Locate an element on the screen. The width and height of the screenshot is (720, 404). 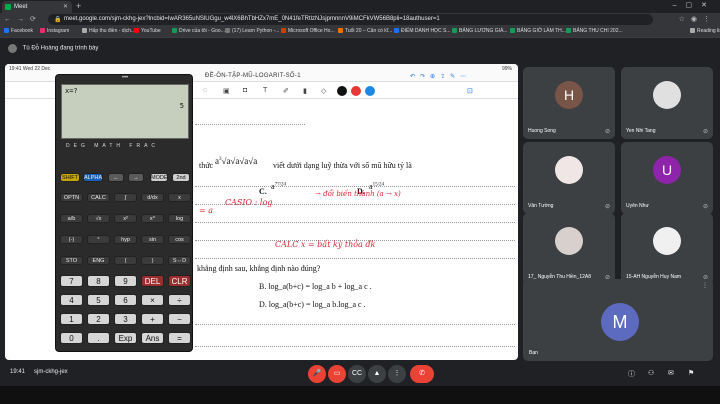
blue-pen-icon is located at coordinates (370, 91).